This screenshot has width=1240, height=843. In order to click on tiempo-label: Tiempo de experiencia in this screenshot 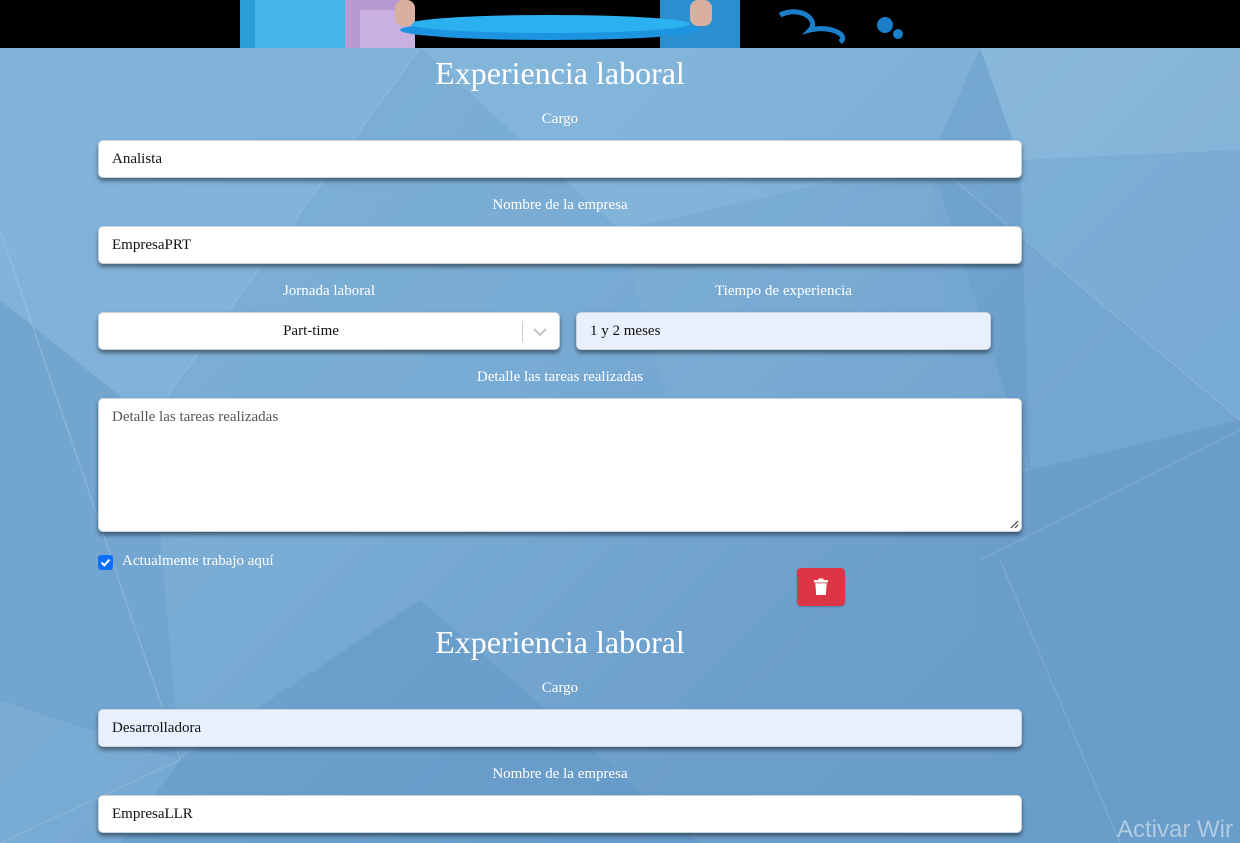, I will do `click(783, 291)`.